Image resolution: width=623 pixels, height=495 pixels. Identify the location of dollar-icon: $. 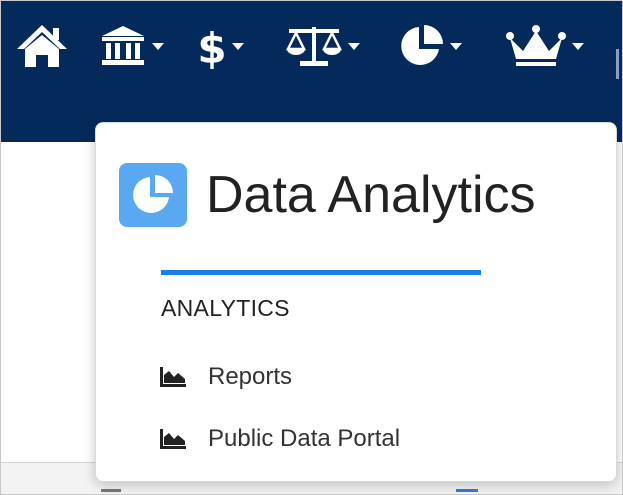
(211, 46).